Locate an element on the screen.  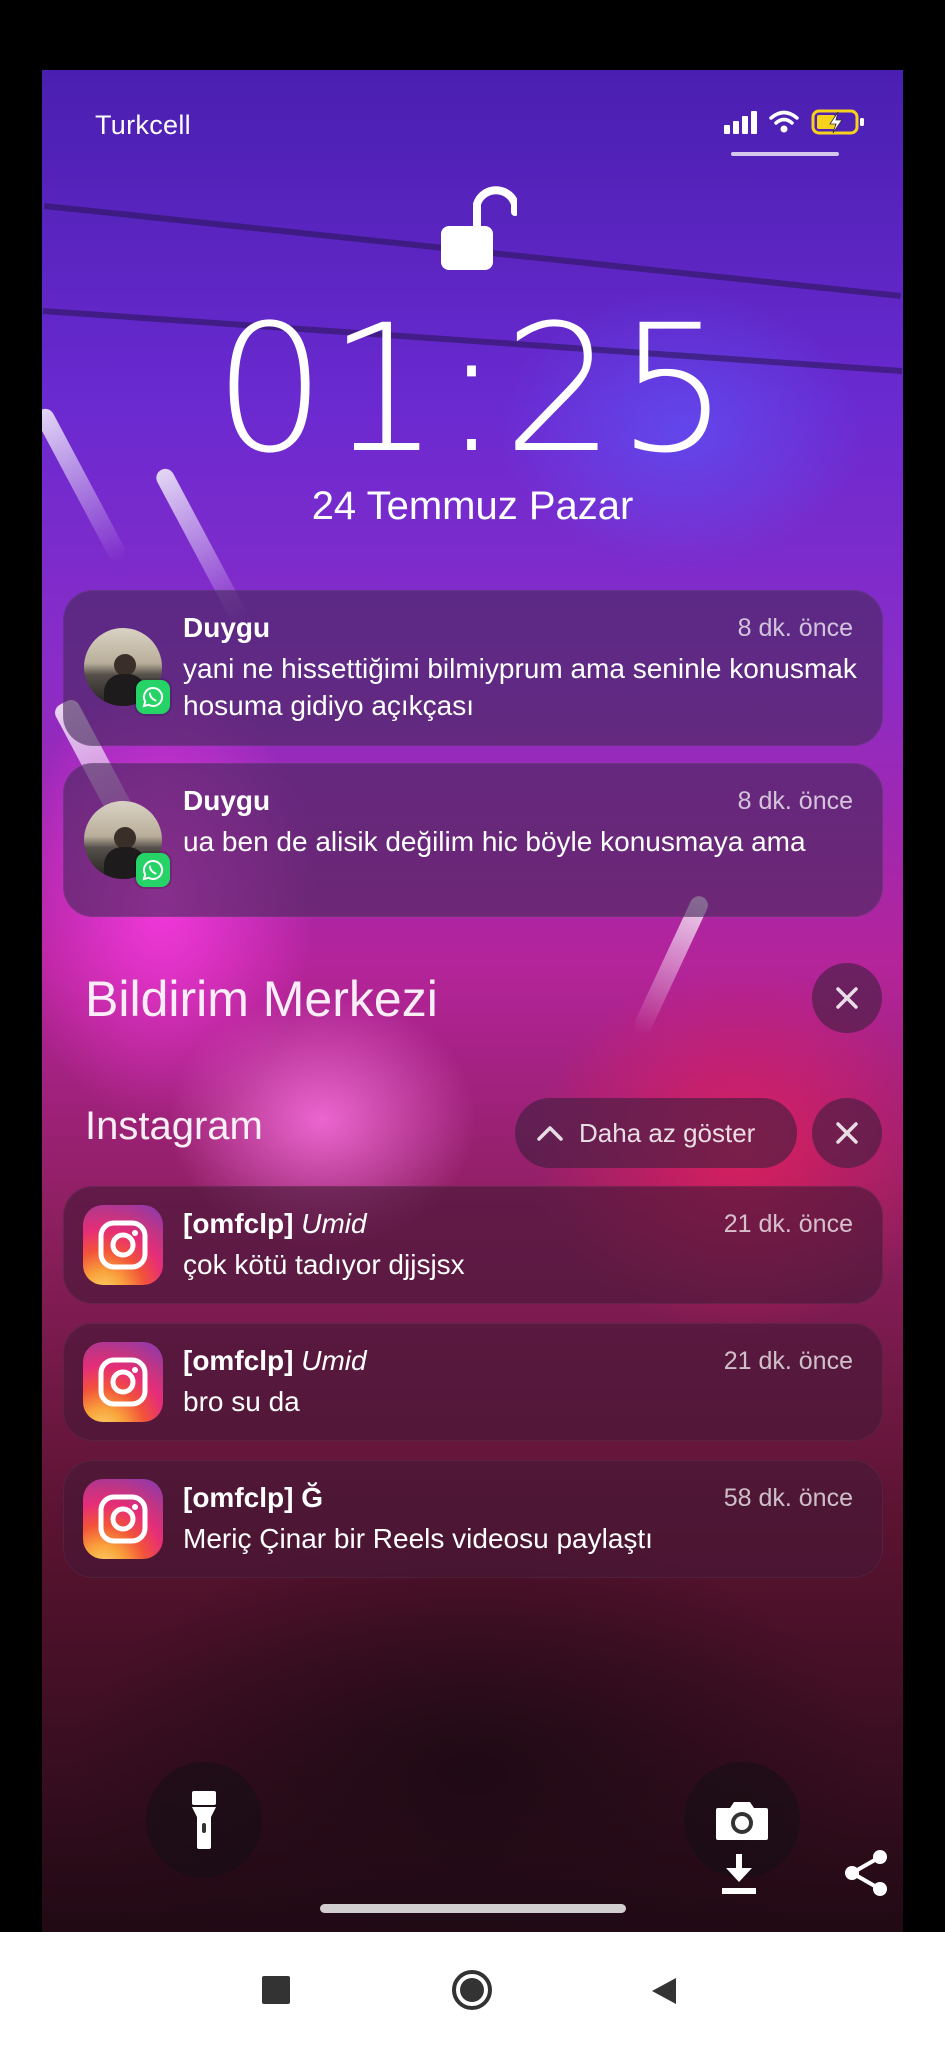
system-icons is located at coordinates (795, 122).